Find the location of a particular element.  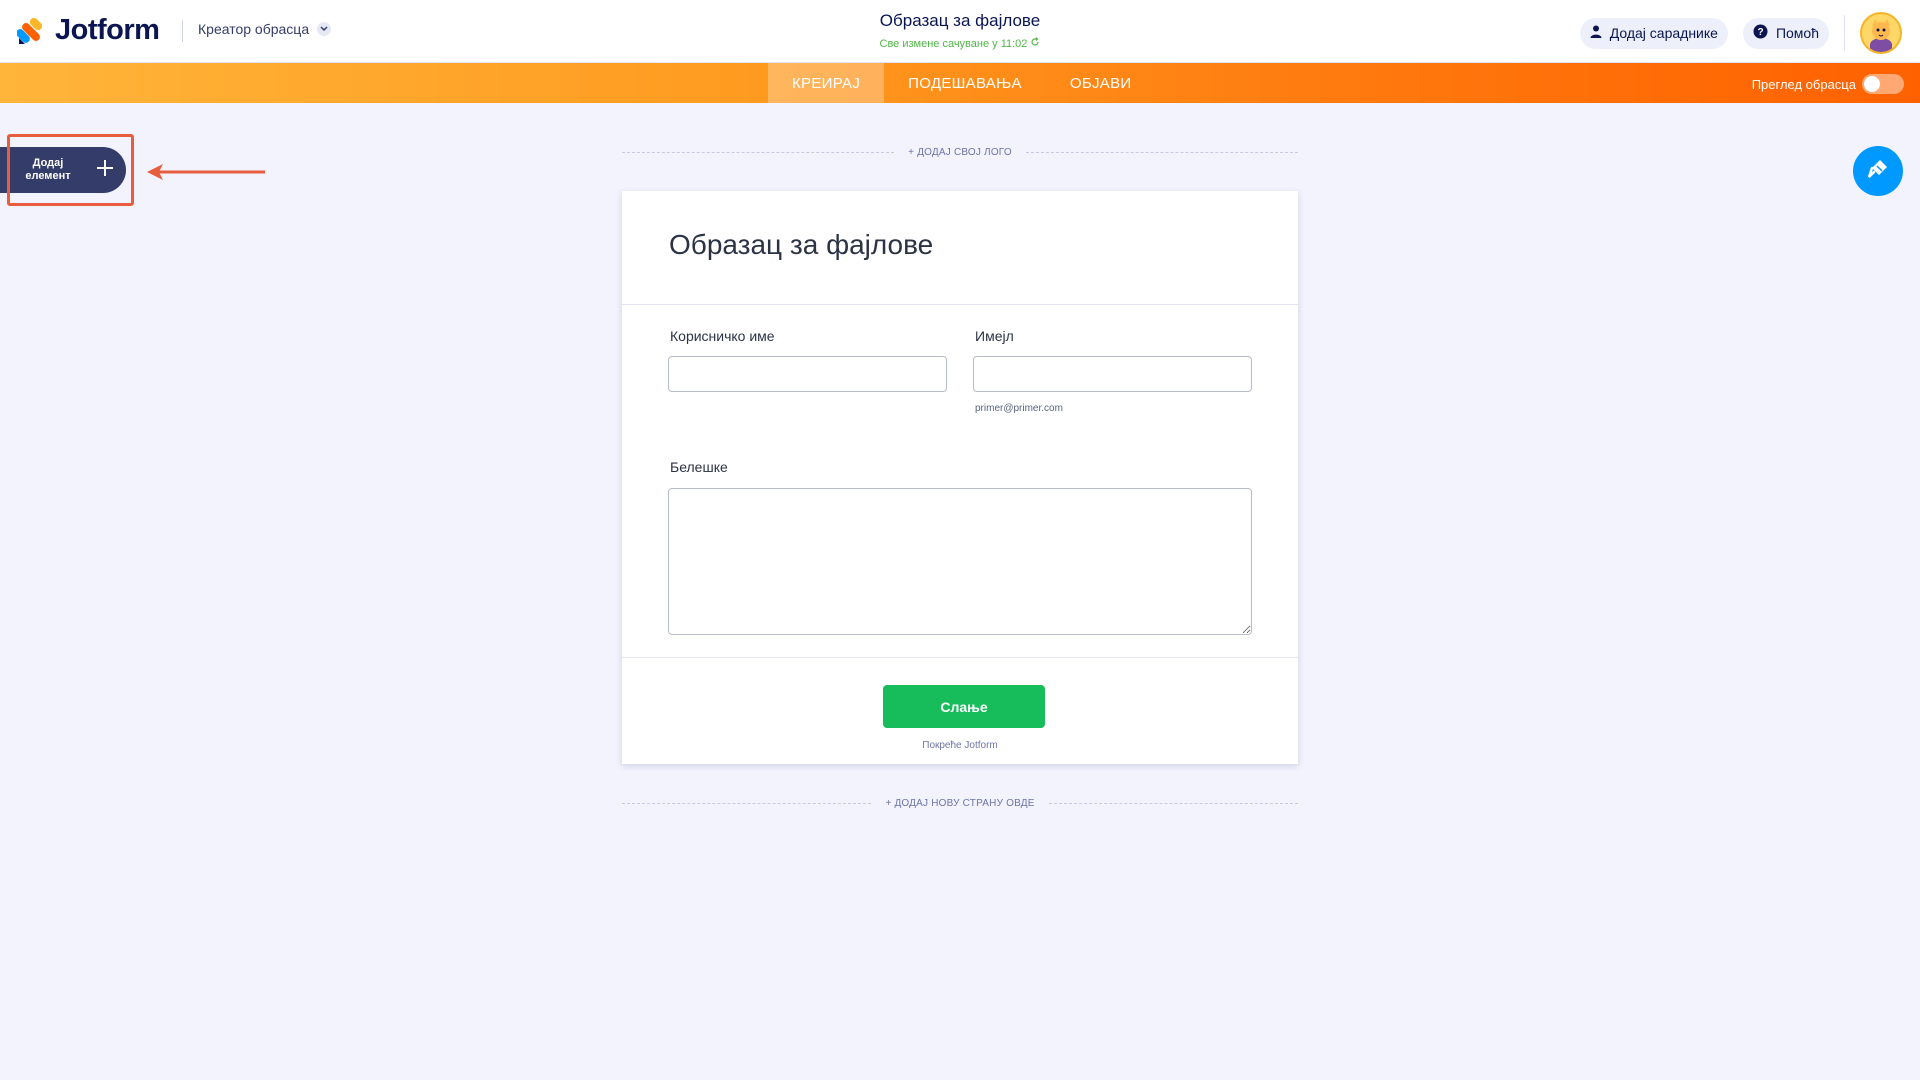

email-input is located at coordinates (1112, 374).